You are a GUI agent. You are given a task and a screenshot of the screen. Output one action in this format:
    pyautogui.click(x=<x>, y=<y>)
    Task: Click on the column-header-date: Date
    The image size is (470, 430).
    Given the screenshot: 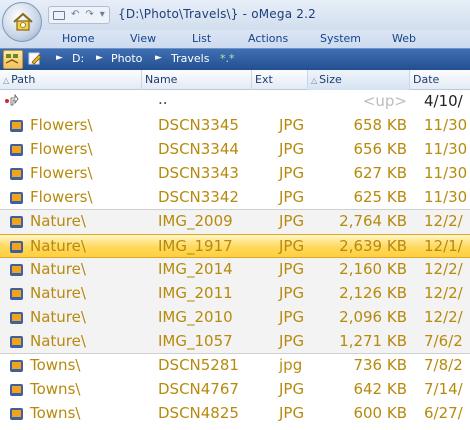 What is the action you would take?
    pyautogui.click(x=440, y=80)
    